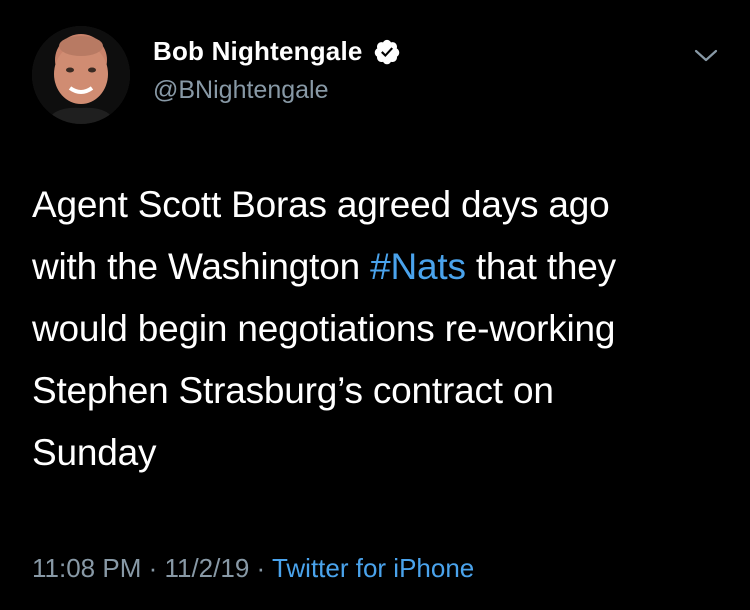  I want to click on tweet-line: would begin negotiations re-working, so click(382, 329).